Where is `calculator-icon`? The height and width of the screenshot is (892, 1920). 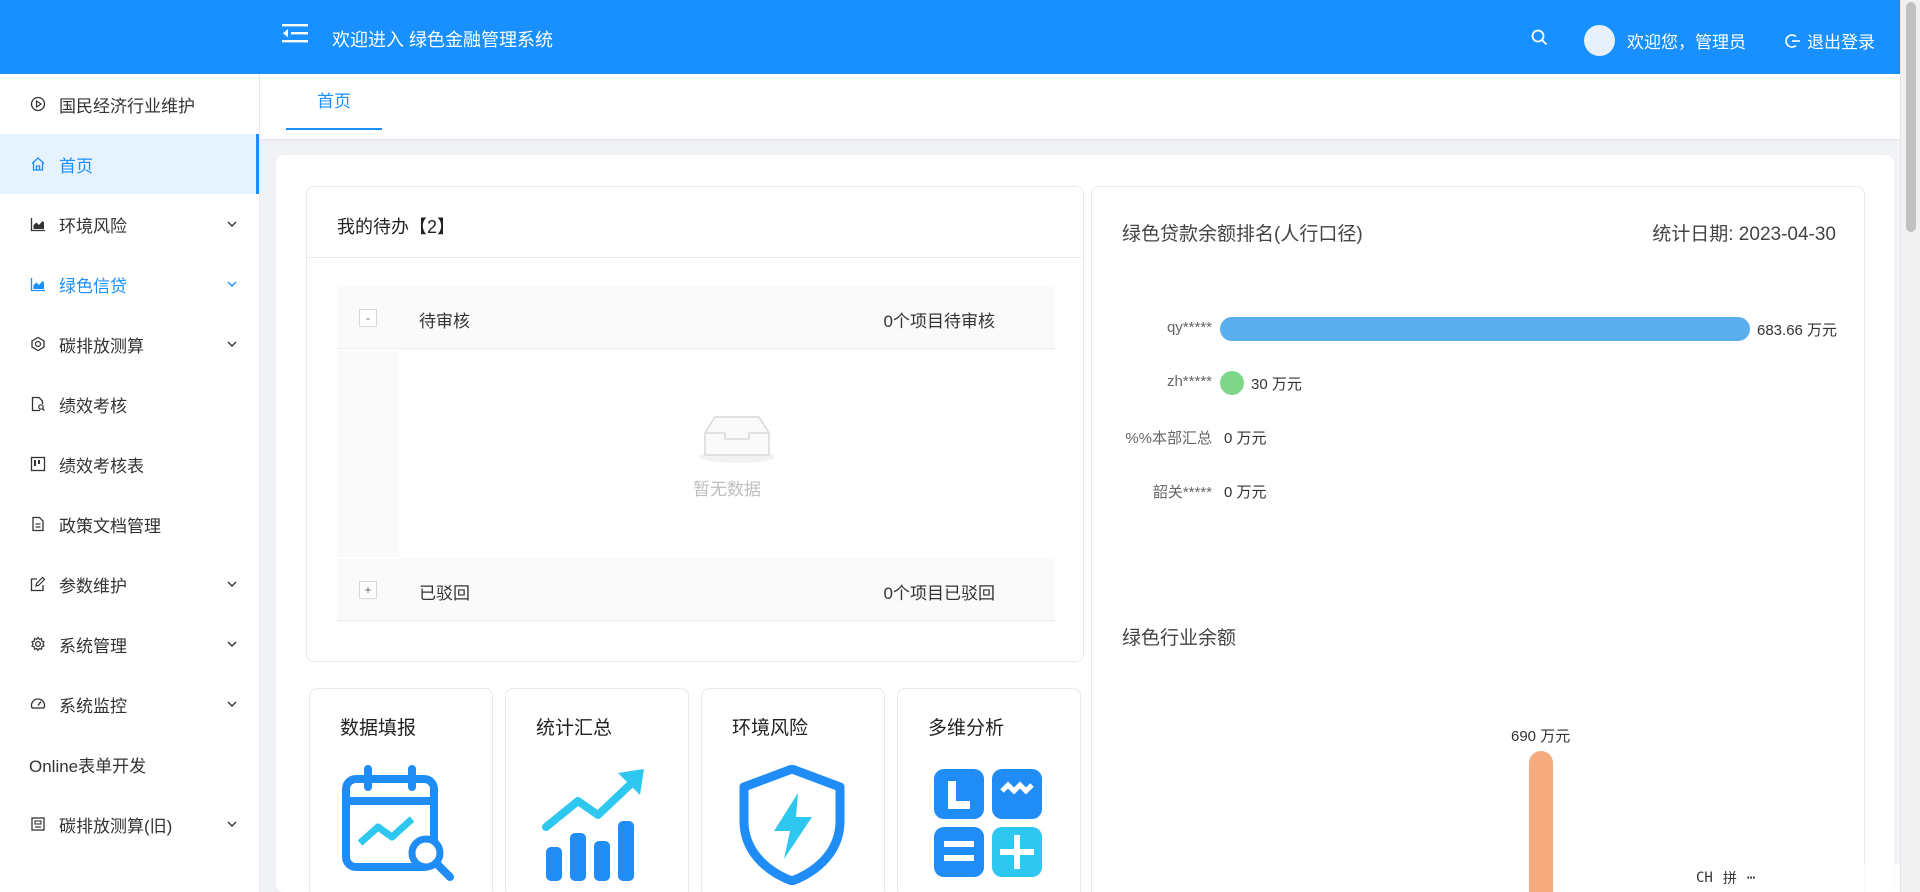
calculator-icon is located at coordinates (38, 824).